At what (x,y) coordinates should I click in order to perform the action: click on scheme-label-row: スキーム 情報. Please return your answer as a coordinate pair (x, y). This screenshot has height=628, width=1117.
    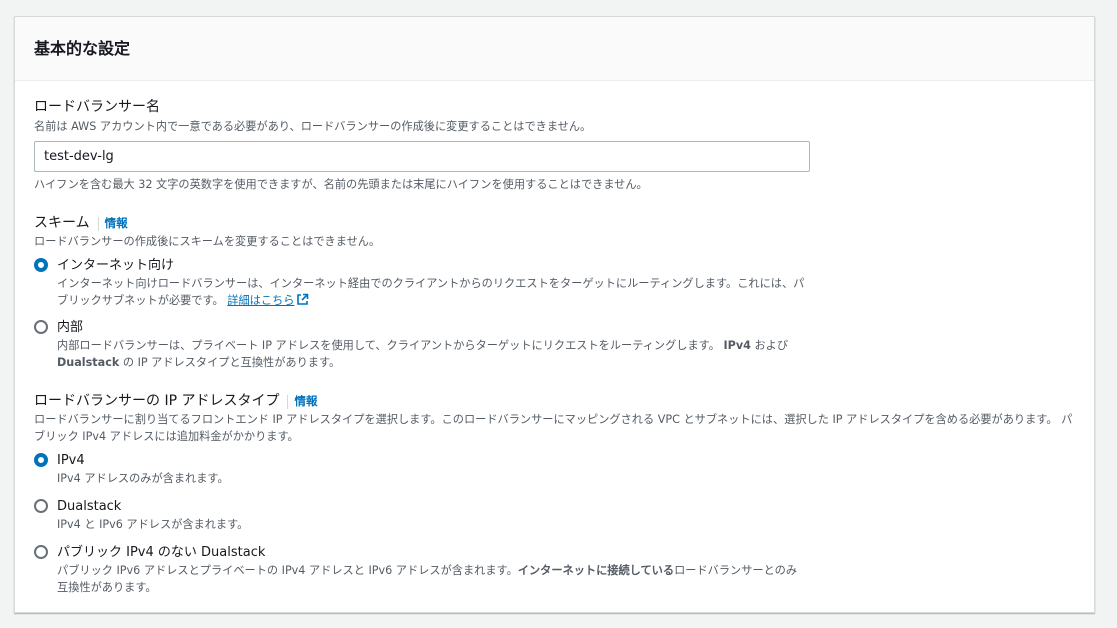
    Looking at the image, I should click on (554, 223).